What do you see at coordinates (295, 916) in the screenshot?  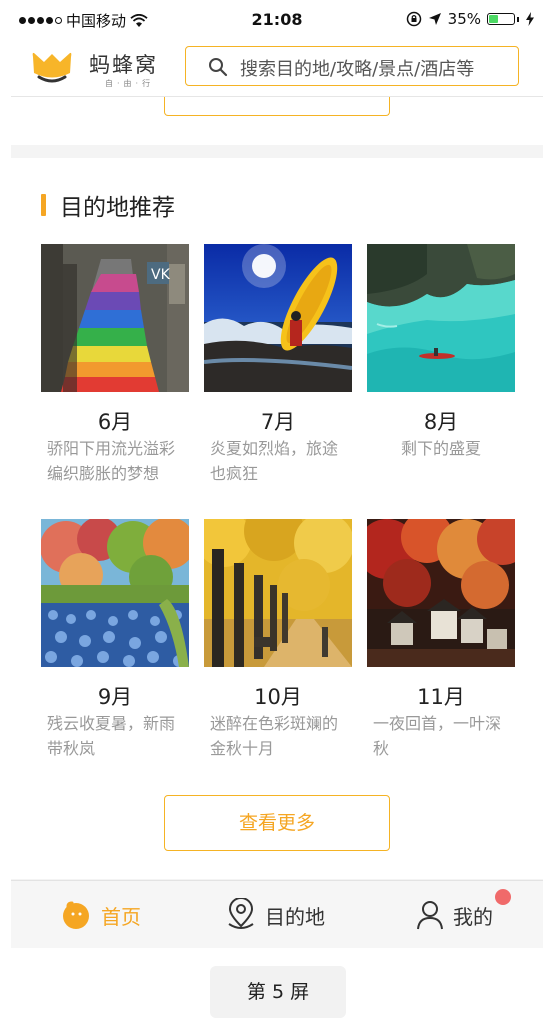 I see `tab-destination-label: 目的地` at bounding box center [295, 916].